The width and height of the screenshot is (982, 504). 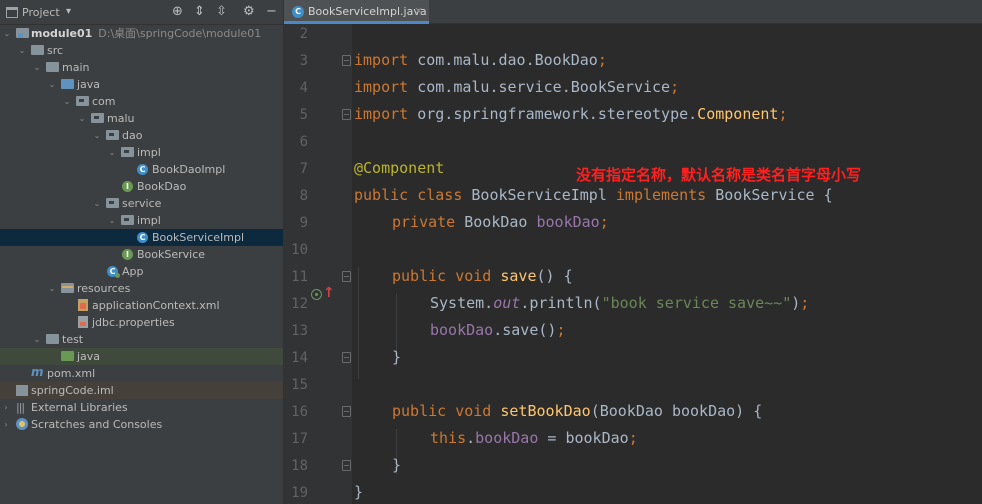 What do you see at coordinates (22, 424) in the screenshot?
I see `scratches-icon` at bounding box center [22, 424].